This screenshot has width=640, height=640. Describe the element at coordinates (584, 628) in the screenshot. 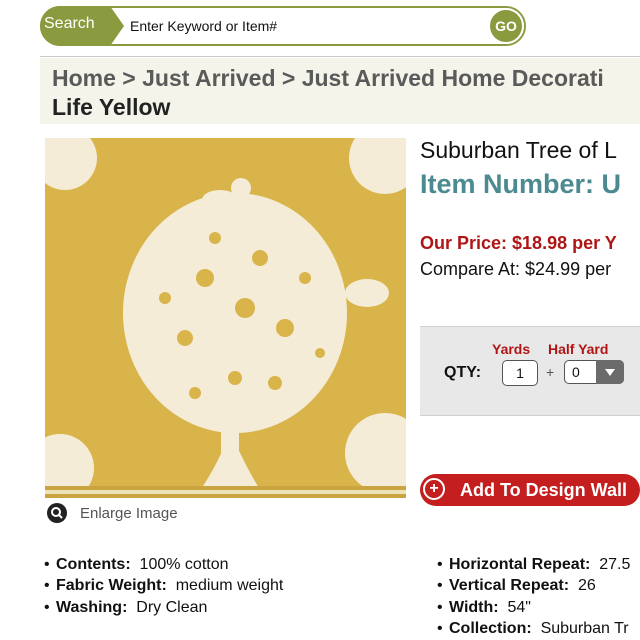

I see `spec-value: Suburban Tr` at that location.